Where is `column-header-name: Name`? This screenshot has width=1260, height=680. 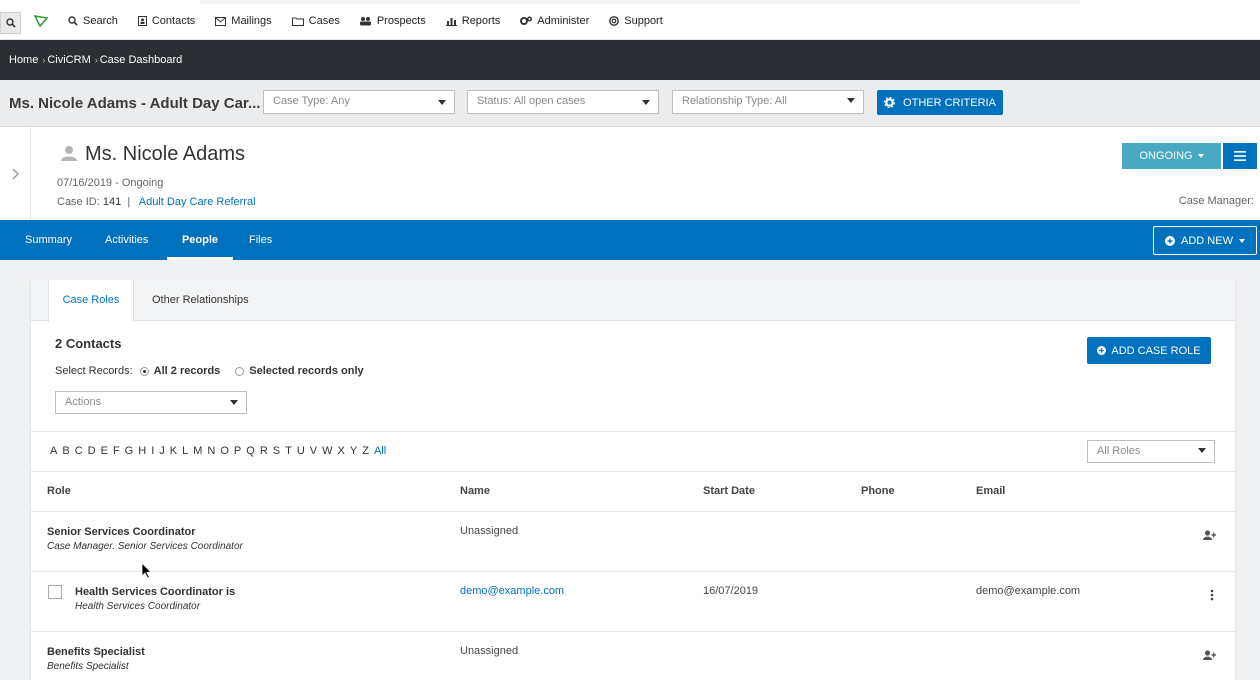
column-header-name: Name is located at coordinates (475, 491).